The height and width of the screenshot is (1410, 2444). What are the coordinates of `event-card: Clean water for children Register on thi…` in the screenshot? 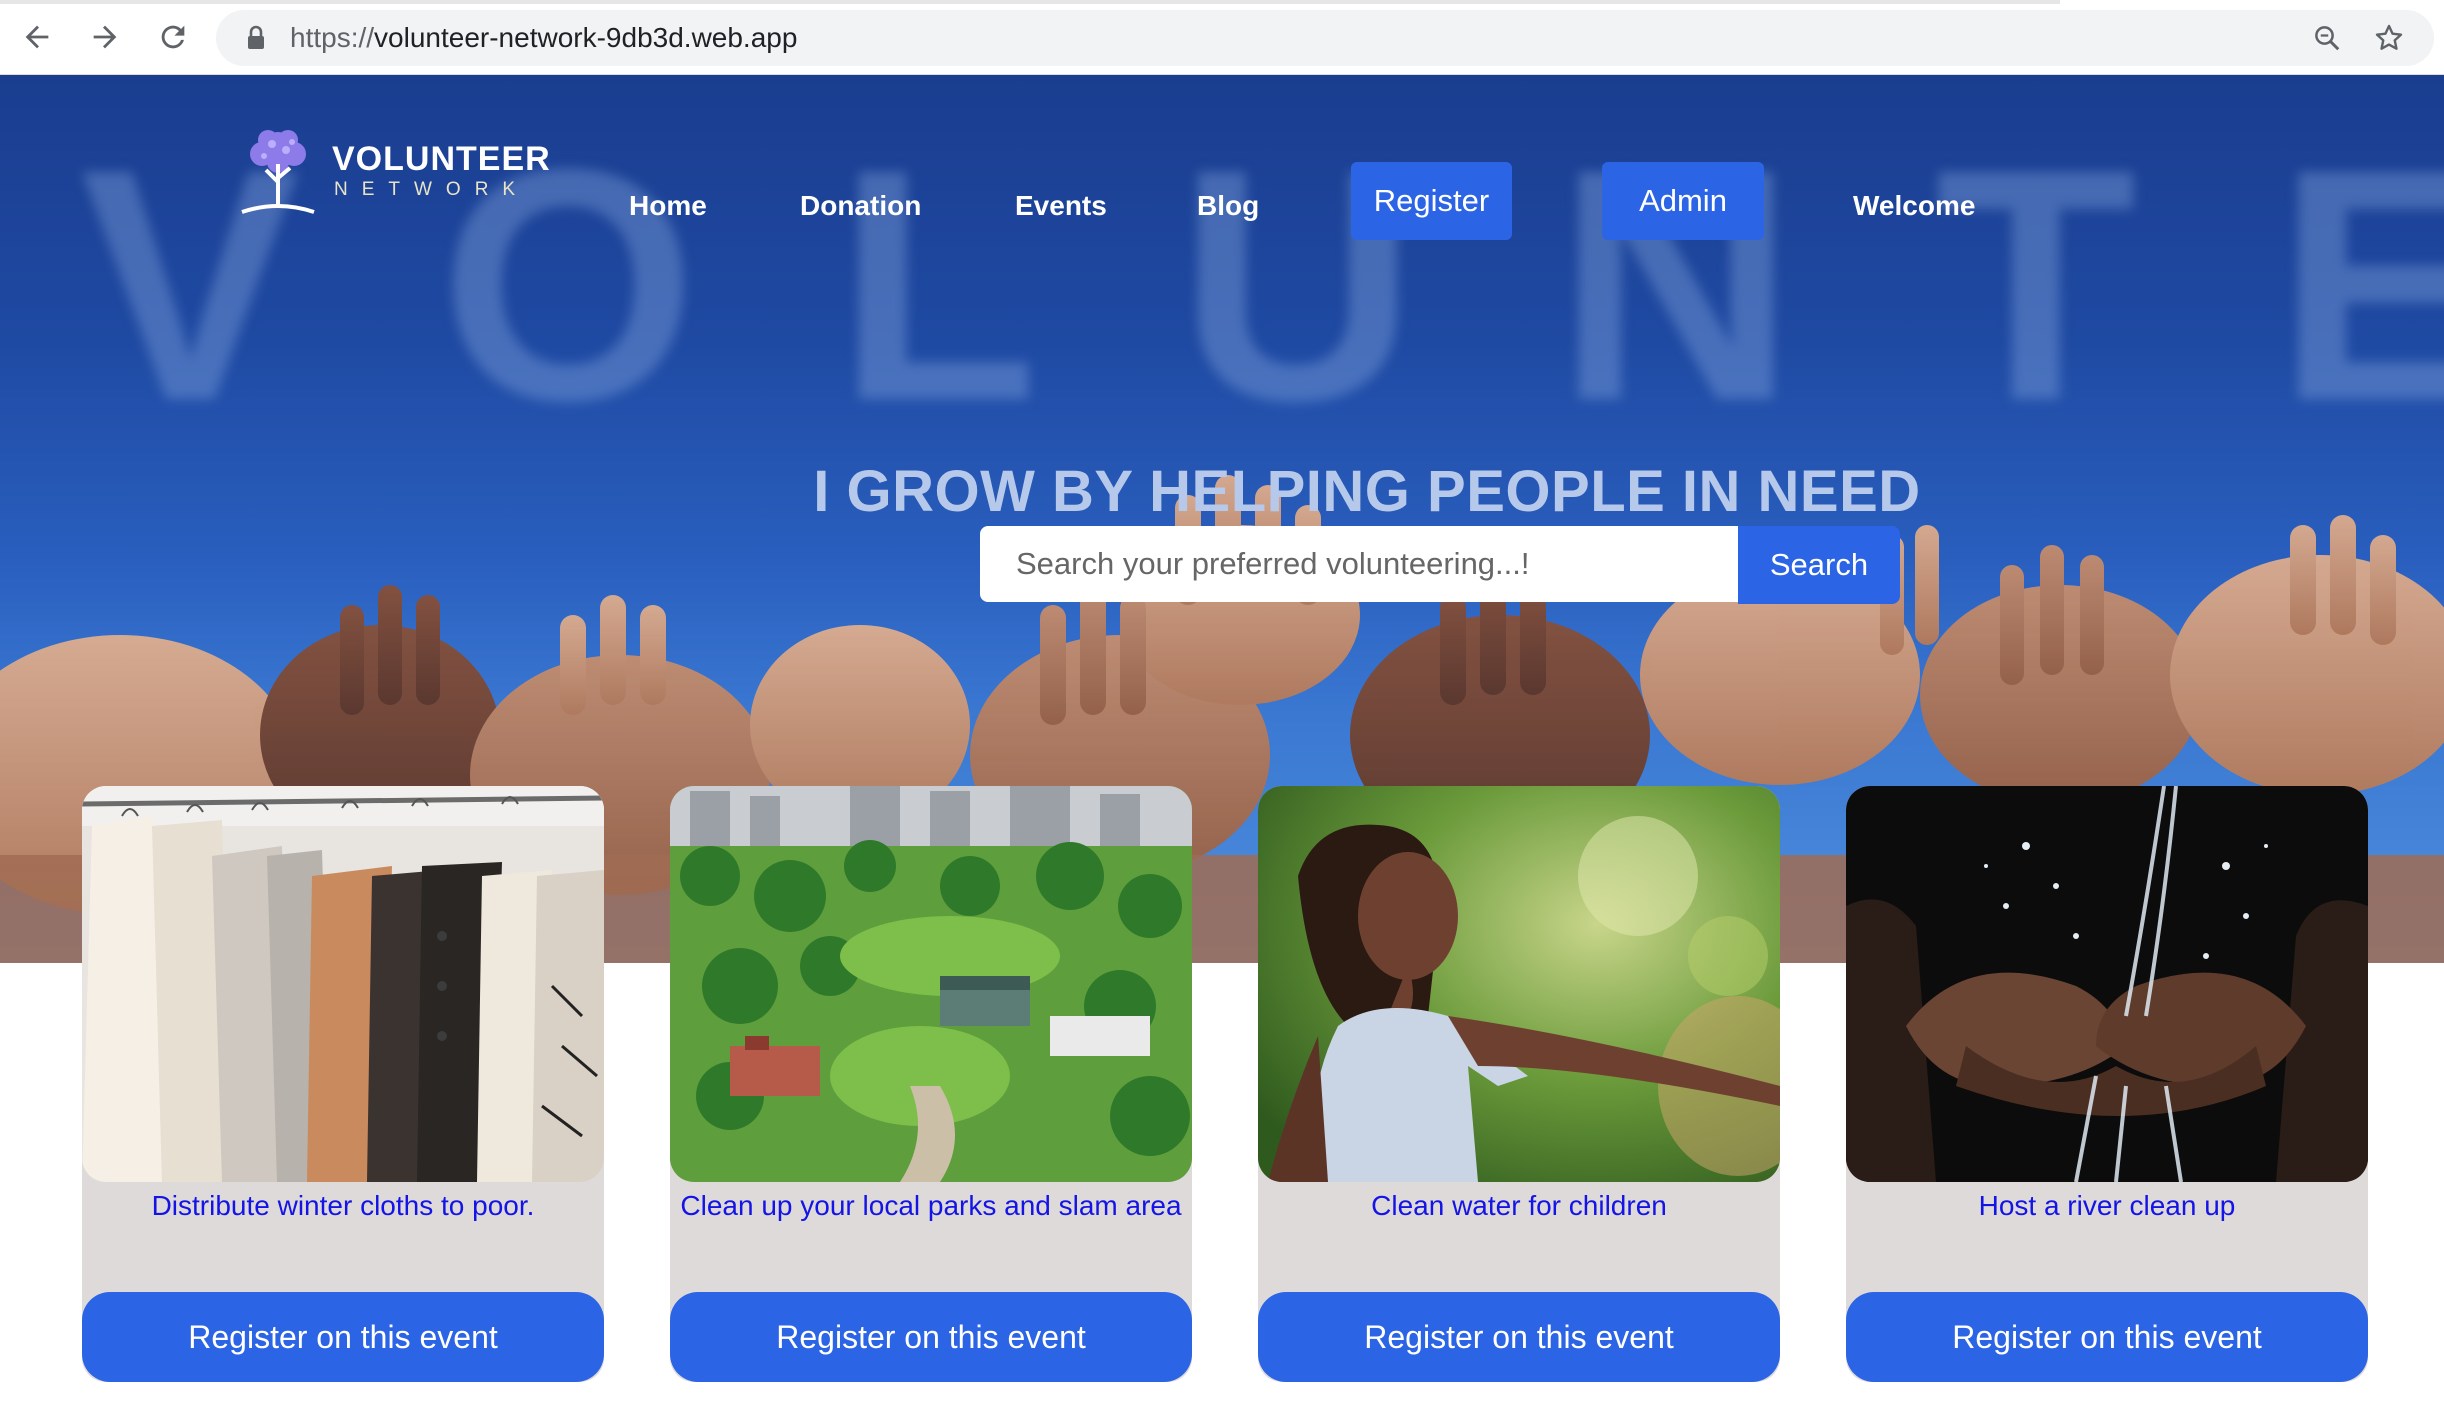 It's located at (1519, 1084).